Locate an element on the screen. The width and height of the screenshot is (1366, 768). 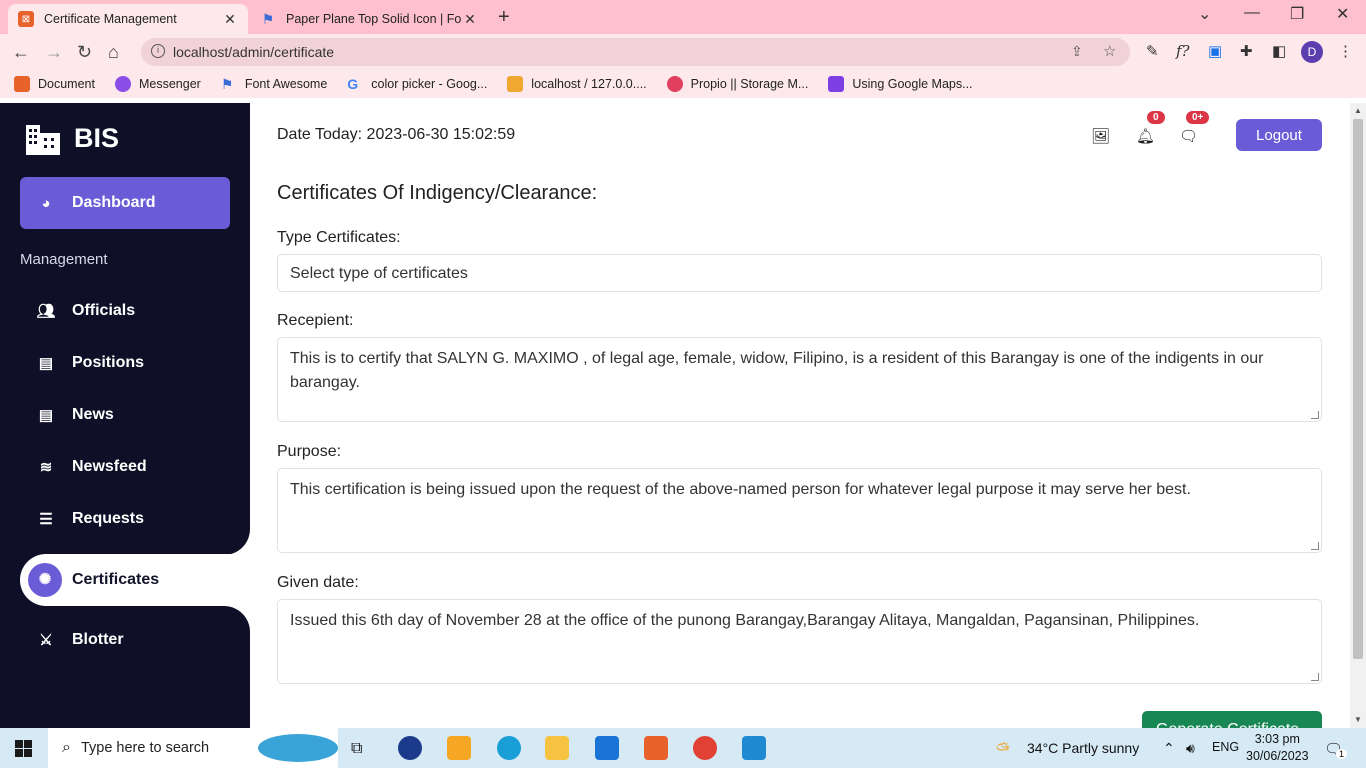
home-icon: ⌂ is located at coordinates (113, 52).